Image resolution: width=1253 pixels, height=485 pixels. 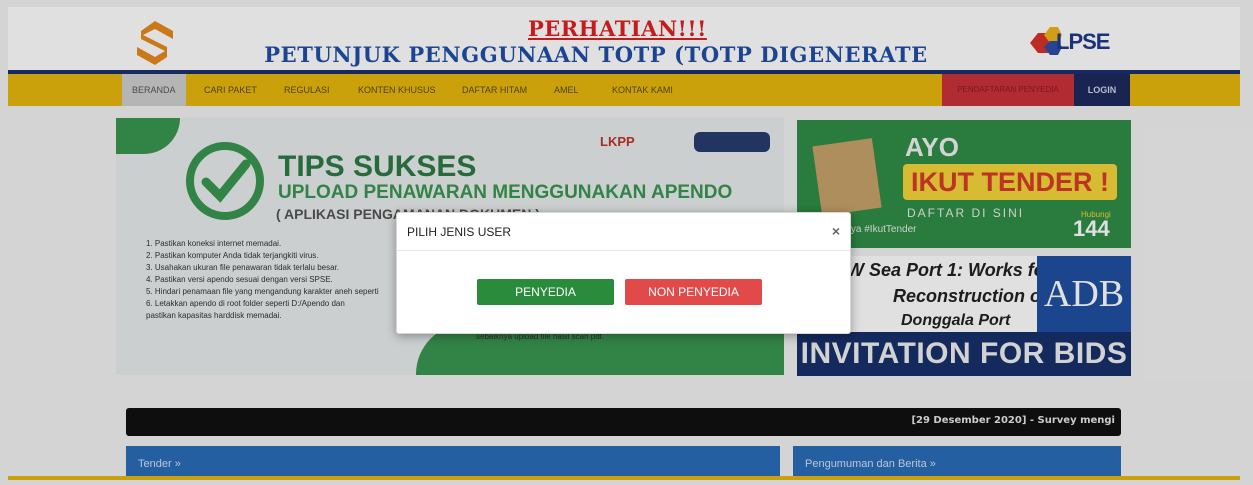 I want to click on user-type-modal: PILIH JENIS USER × PENYEDIA NON PENYEDIA, so click(x=623, y=273).